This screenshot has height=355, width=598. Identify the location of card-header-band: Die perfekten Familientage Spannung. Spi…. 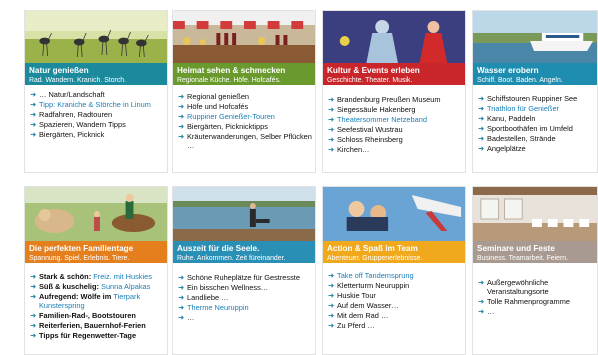
(96, 252).